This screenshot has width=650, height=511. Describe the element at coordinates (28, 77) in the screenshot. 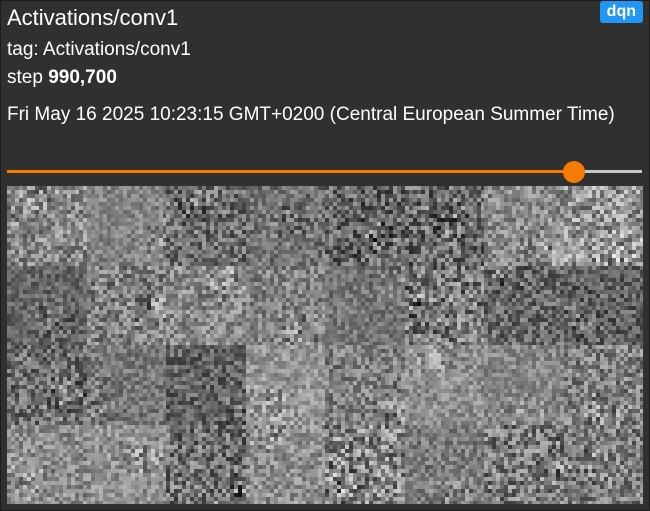

I see `step-label: step` at that location.